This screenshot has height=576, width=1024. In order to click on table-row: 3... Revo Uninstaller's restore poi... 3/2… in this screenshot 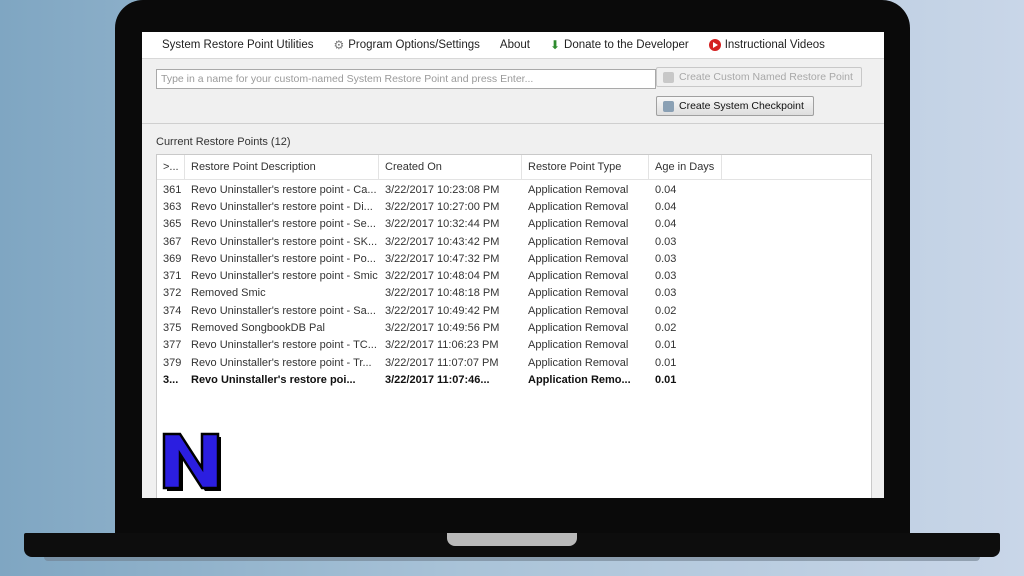, I will do `click(514, 379)`.